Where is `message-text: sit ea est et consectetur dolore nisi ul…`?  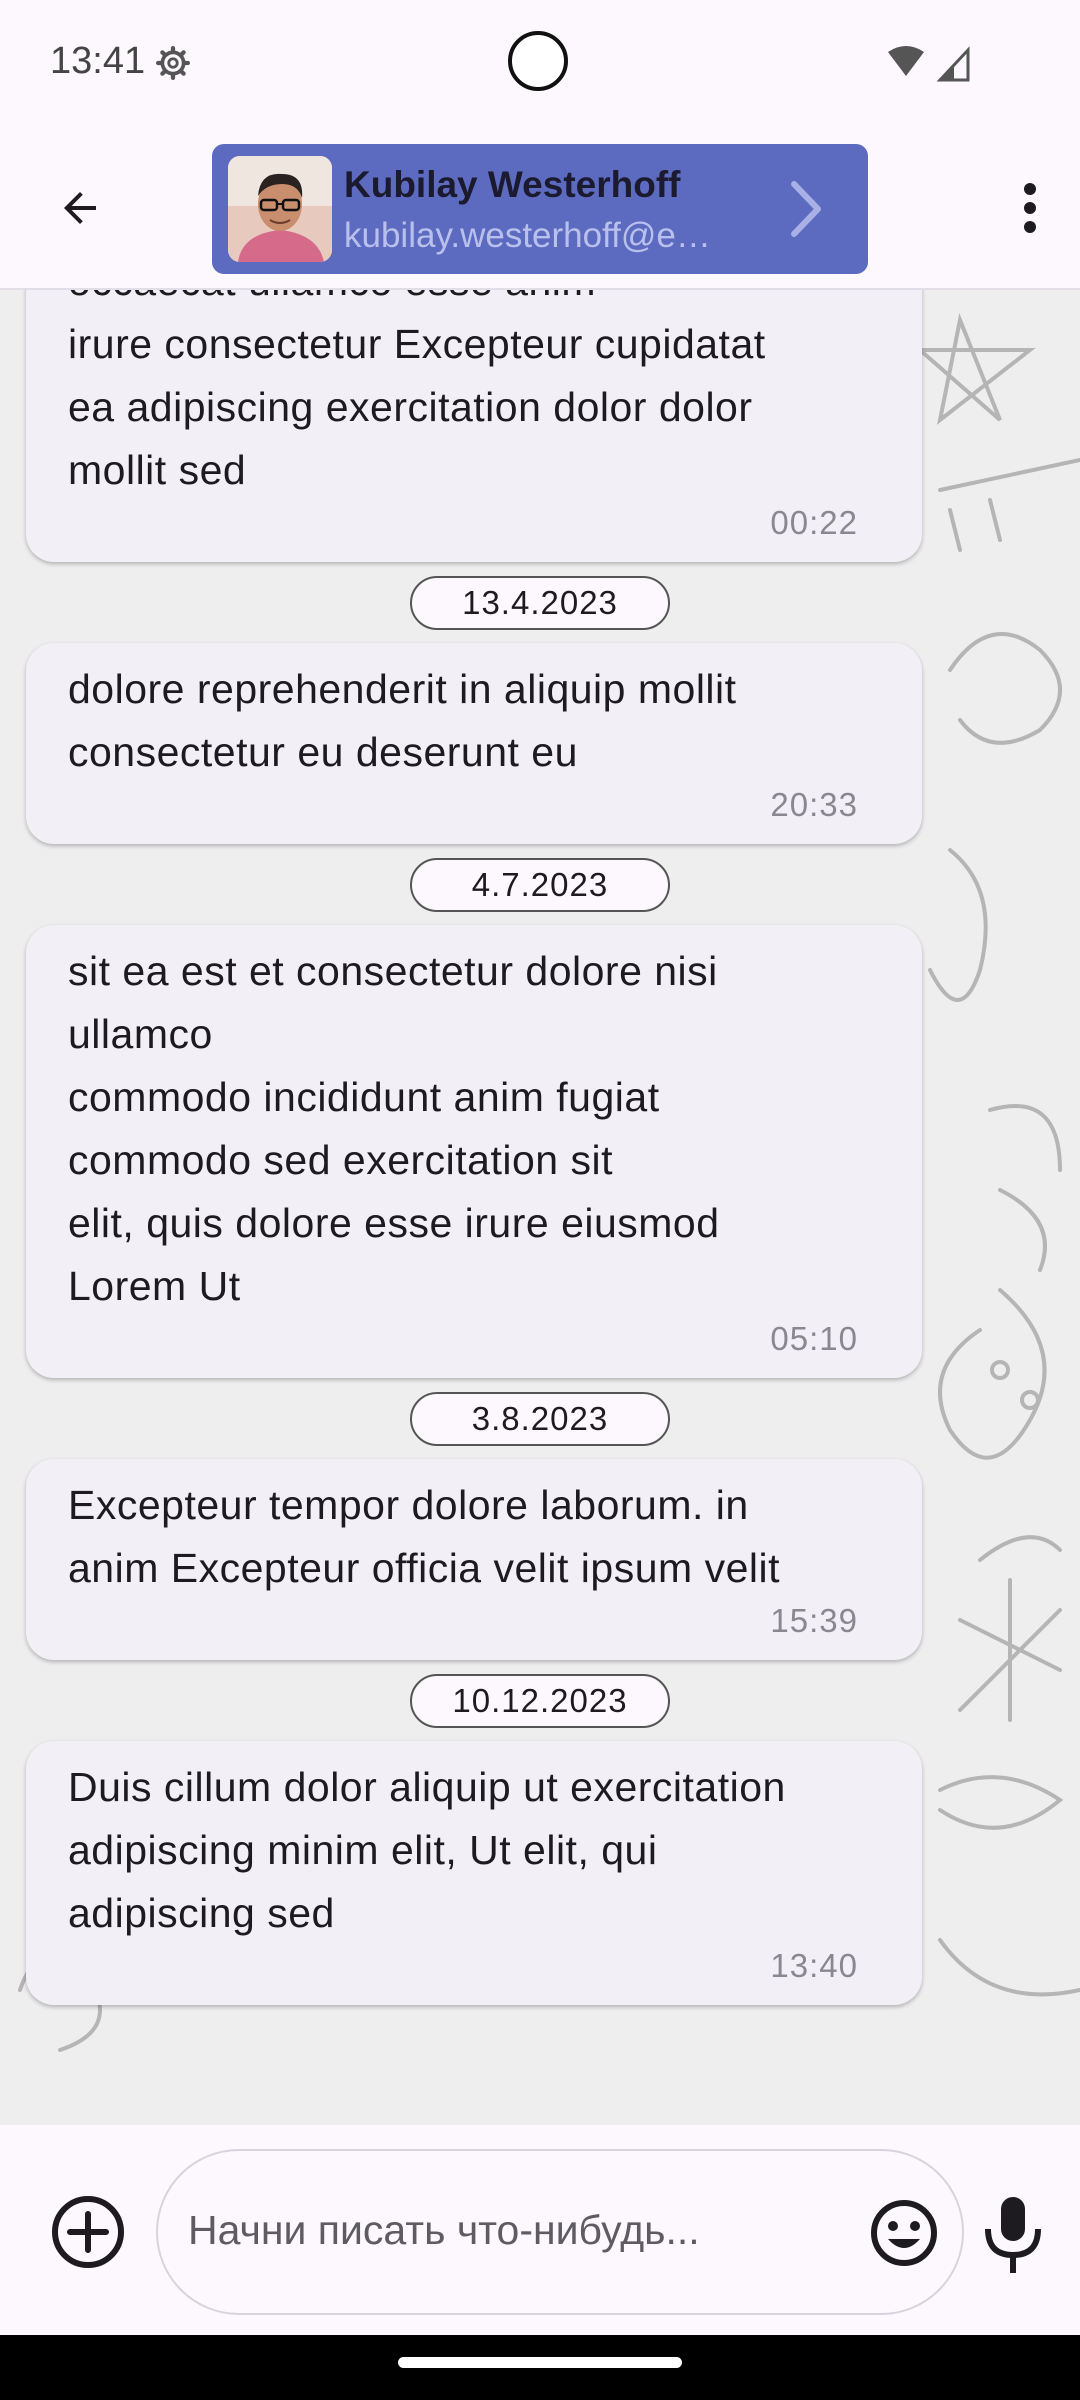 message-text: sit ea est et consectetur dolore nisi ul… is located at coordinates (394, 1128).